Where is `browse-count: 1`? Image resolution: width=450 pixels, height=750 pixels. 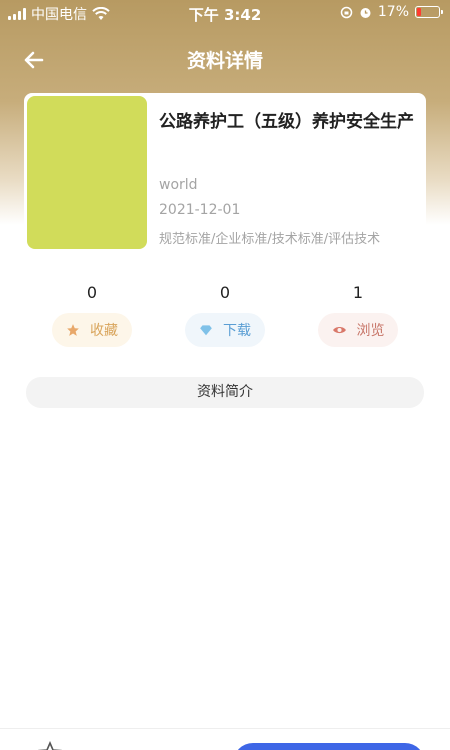 browse-count: 1 is located at coordinates (358, 292).